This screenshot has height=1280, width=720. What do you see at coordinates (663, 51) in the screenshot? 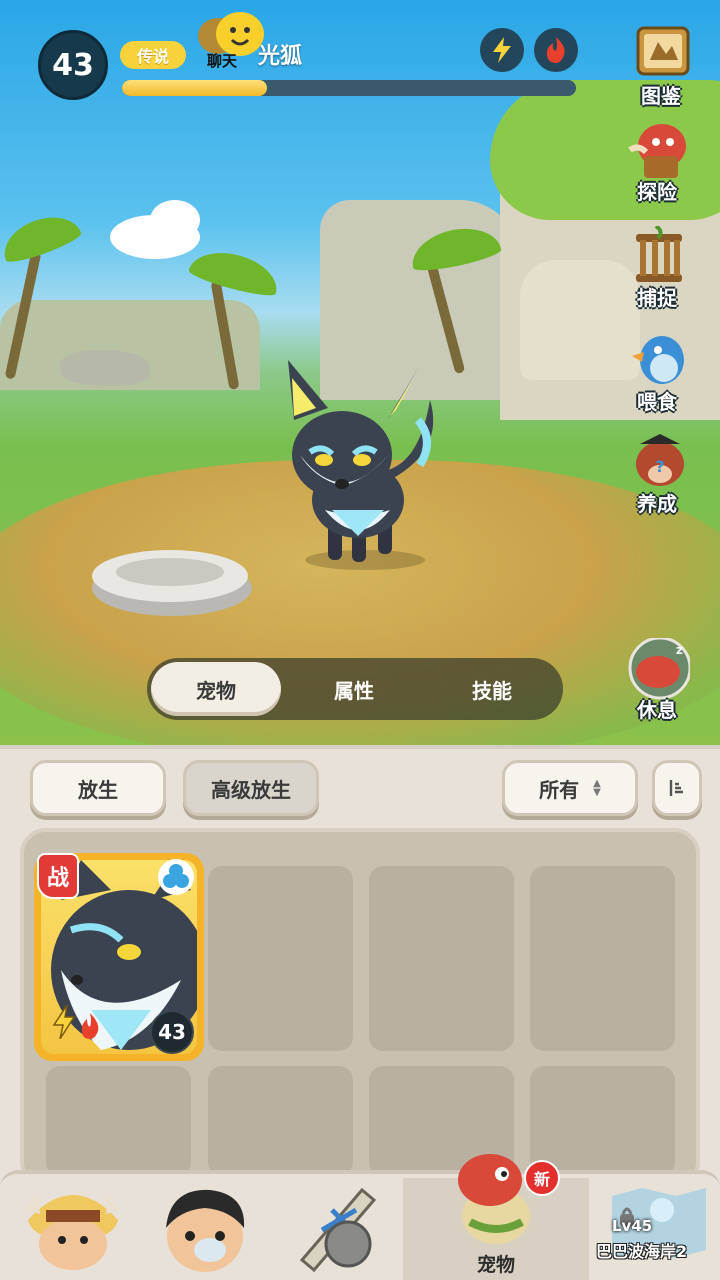
I see `encyclopedia-icon` at bounding box center [663, 51].